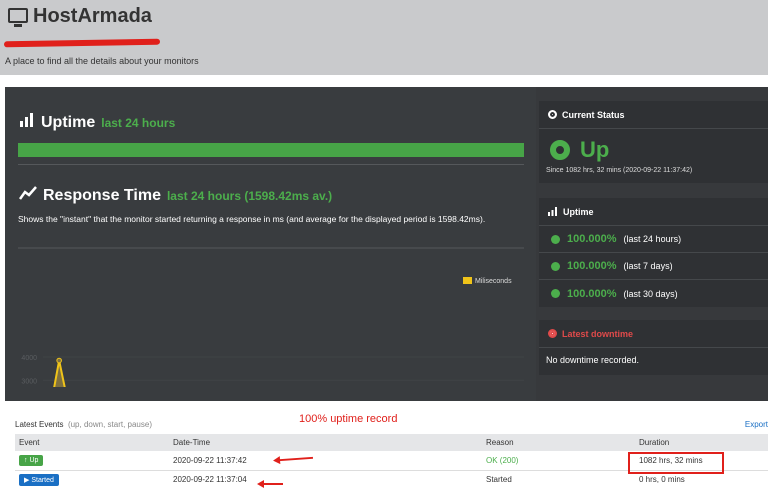 This screenshot has height=501, width=768. Describe the element at coordinates (578, 211) in the screenshot. I see `panel-title: Uptime` at that location.